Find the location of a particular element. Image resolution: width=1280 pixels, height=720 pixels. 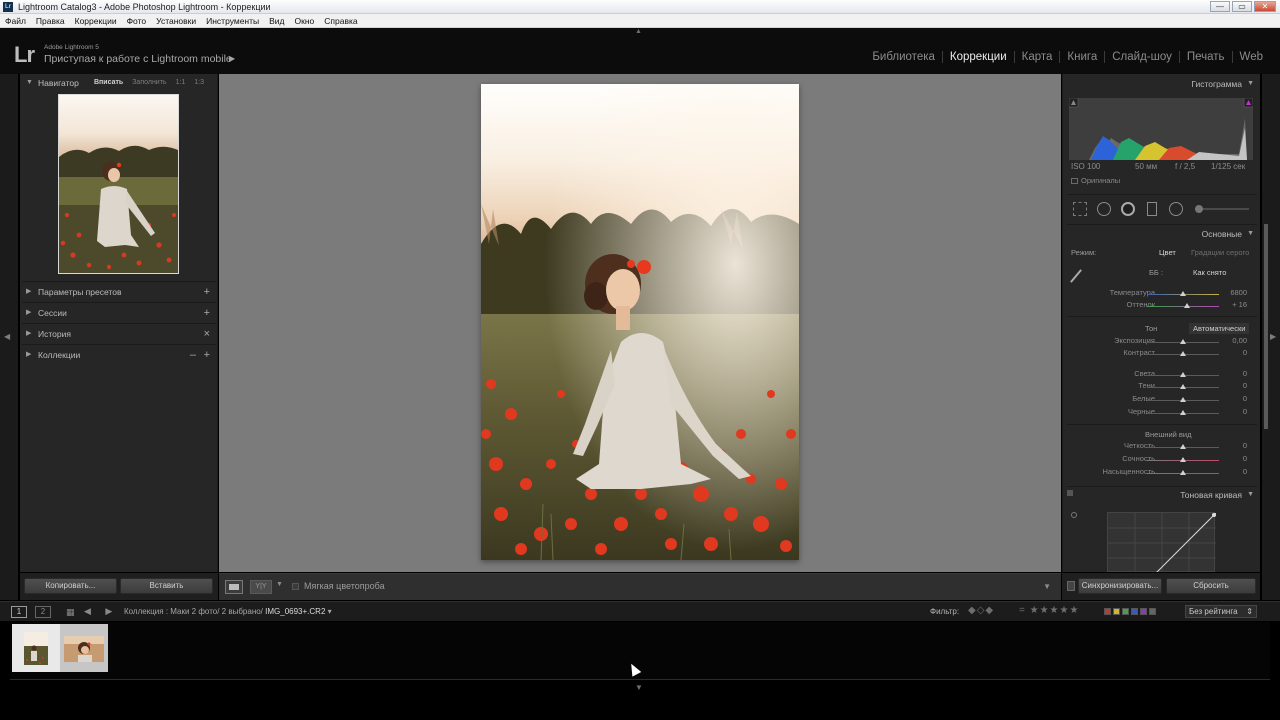

top-panel-toggle-icon: ▲ is located at coordinates (638, 31).